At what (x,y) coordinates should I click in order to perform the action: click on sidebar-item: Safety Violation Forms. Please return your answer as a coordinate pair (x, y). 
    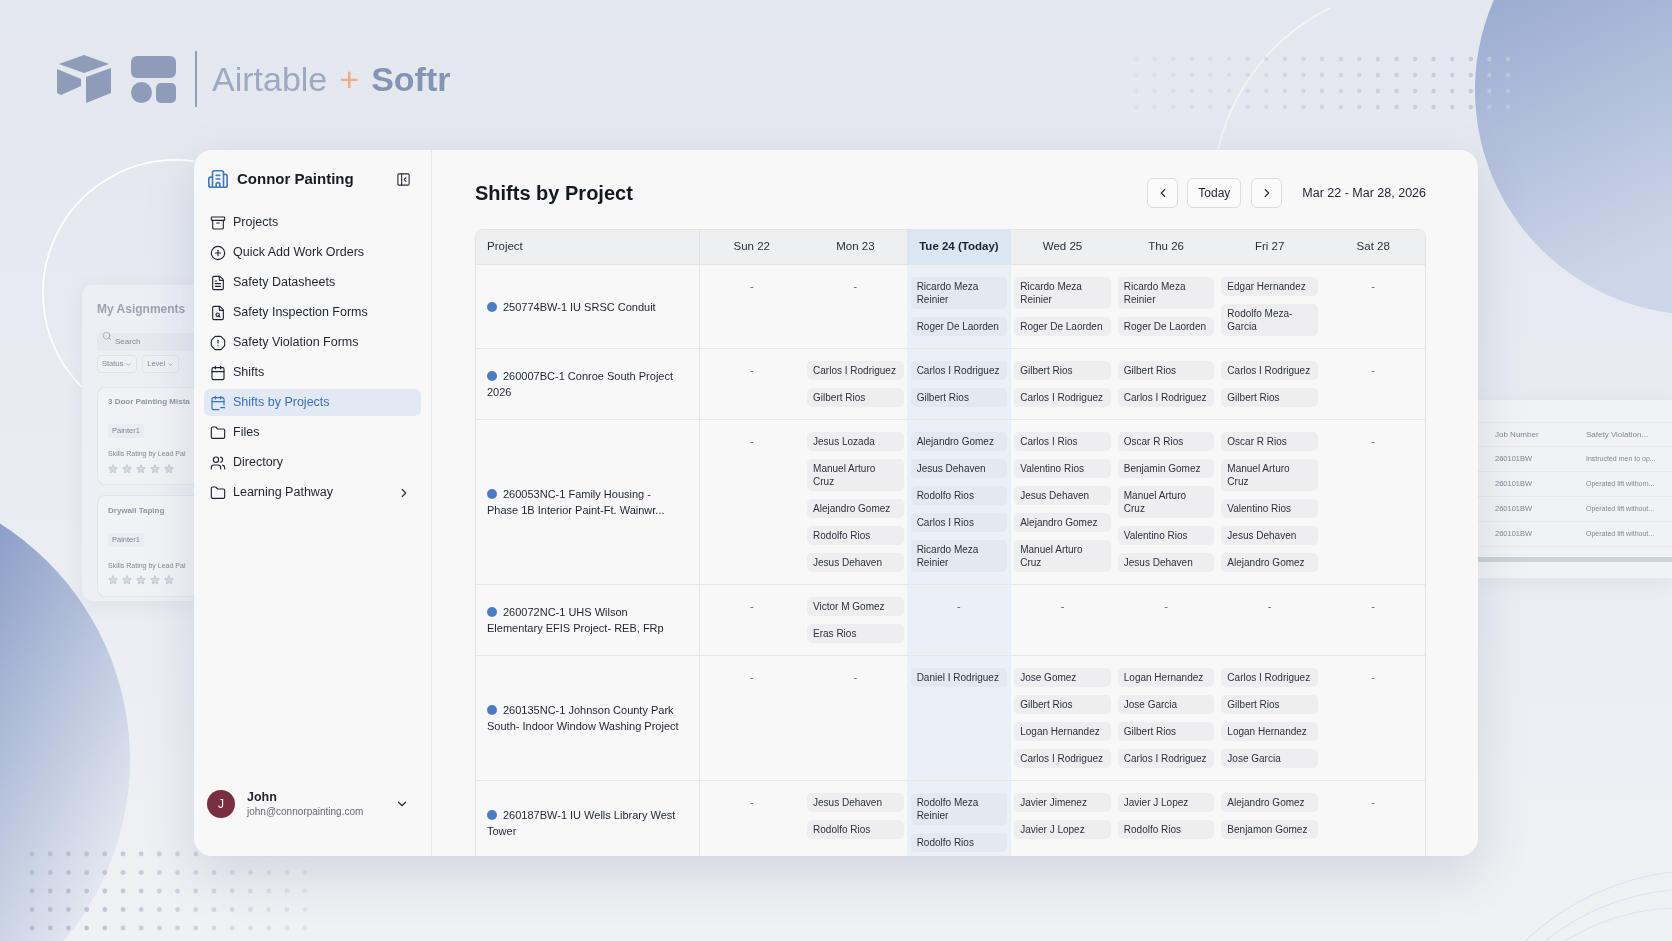
    Looking at the image, I should click on (312, 342).